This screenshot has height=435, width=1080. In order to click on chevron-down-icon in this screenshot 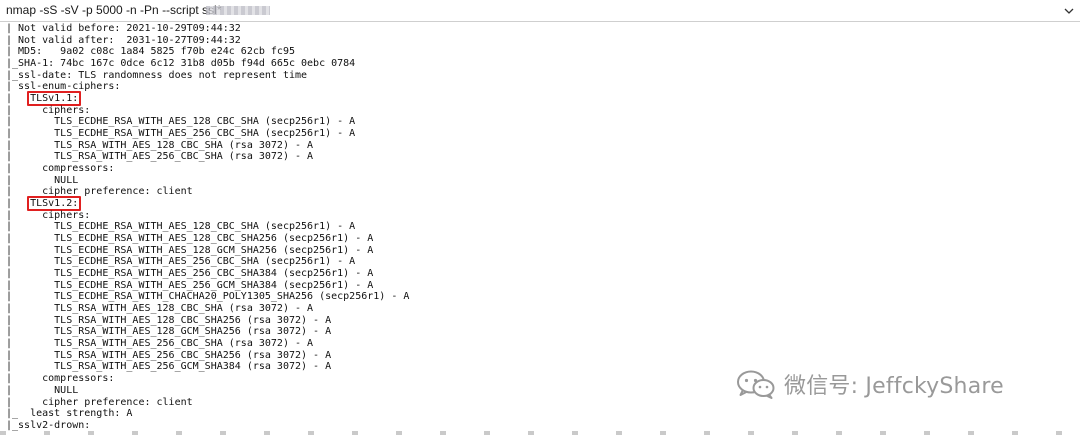, I will do `click(1069, 11)`.